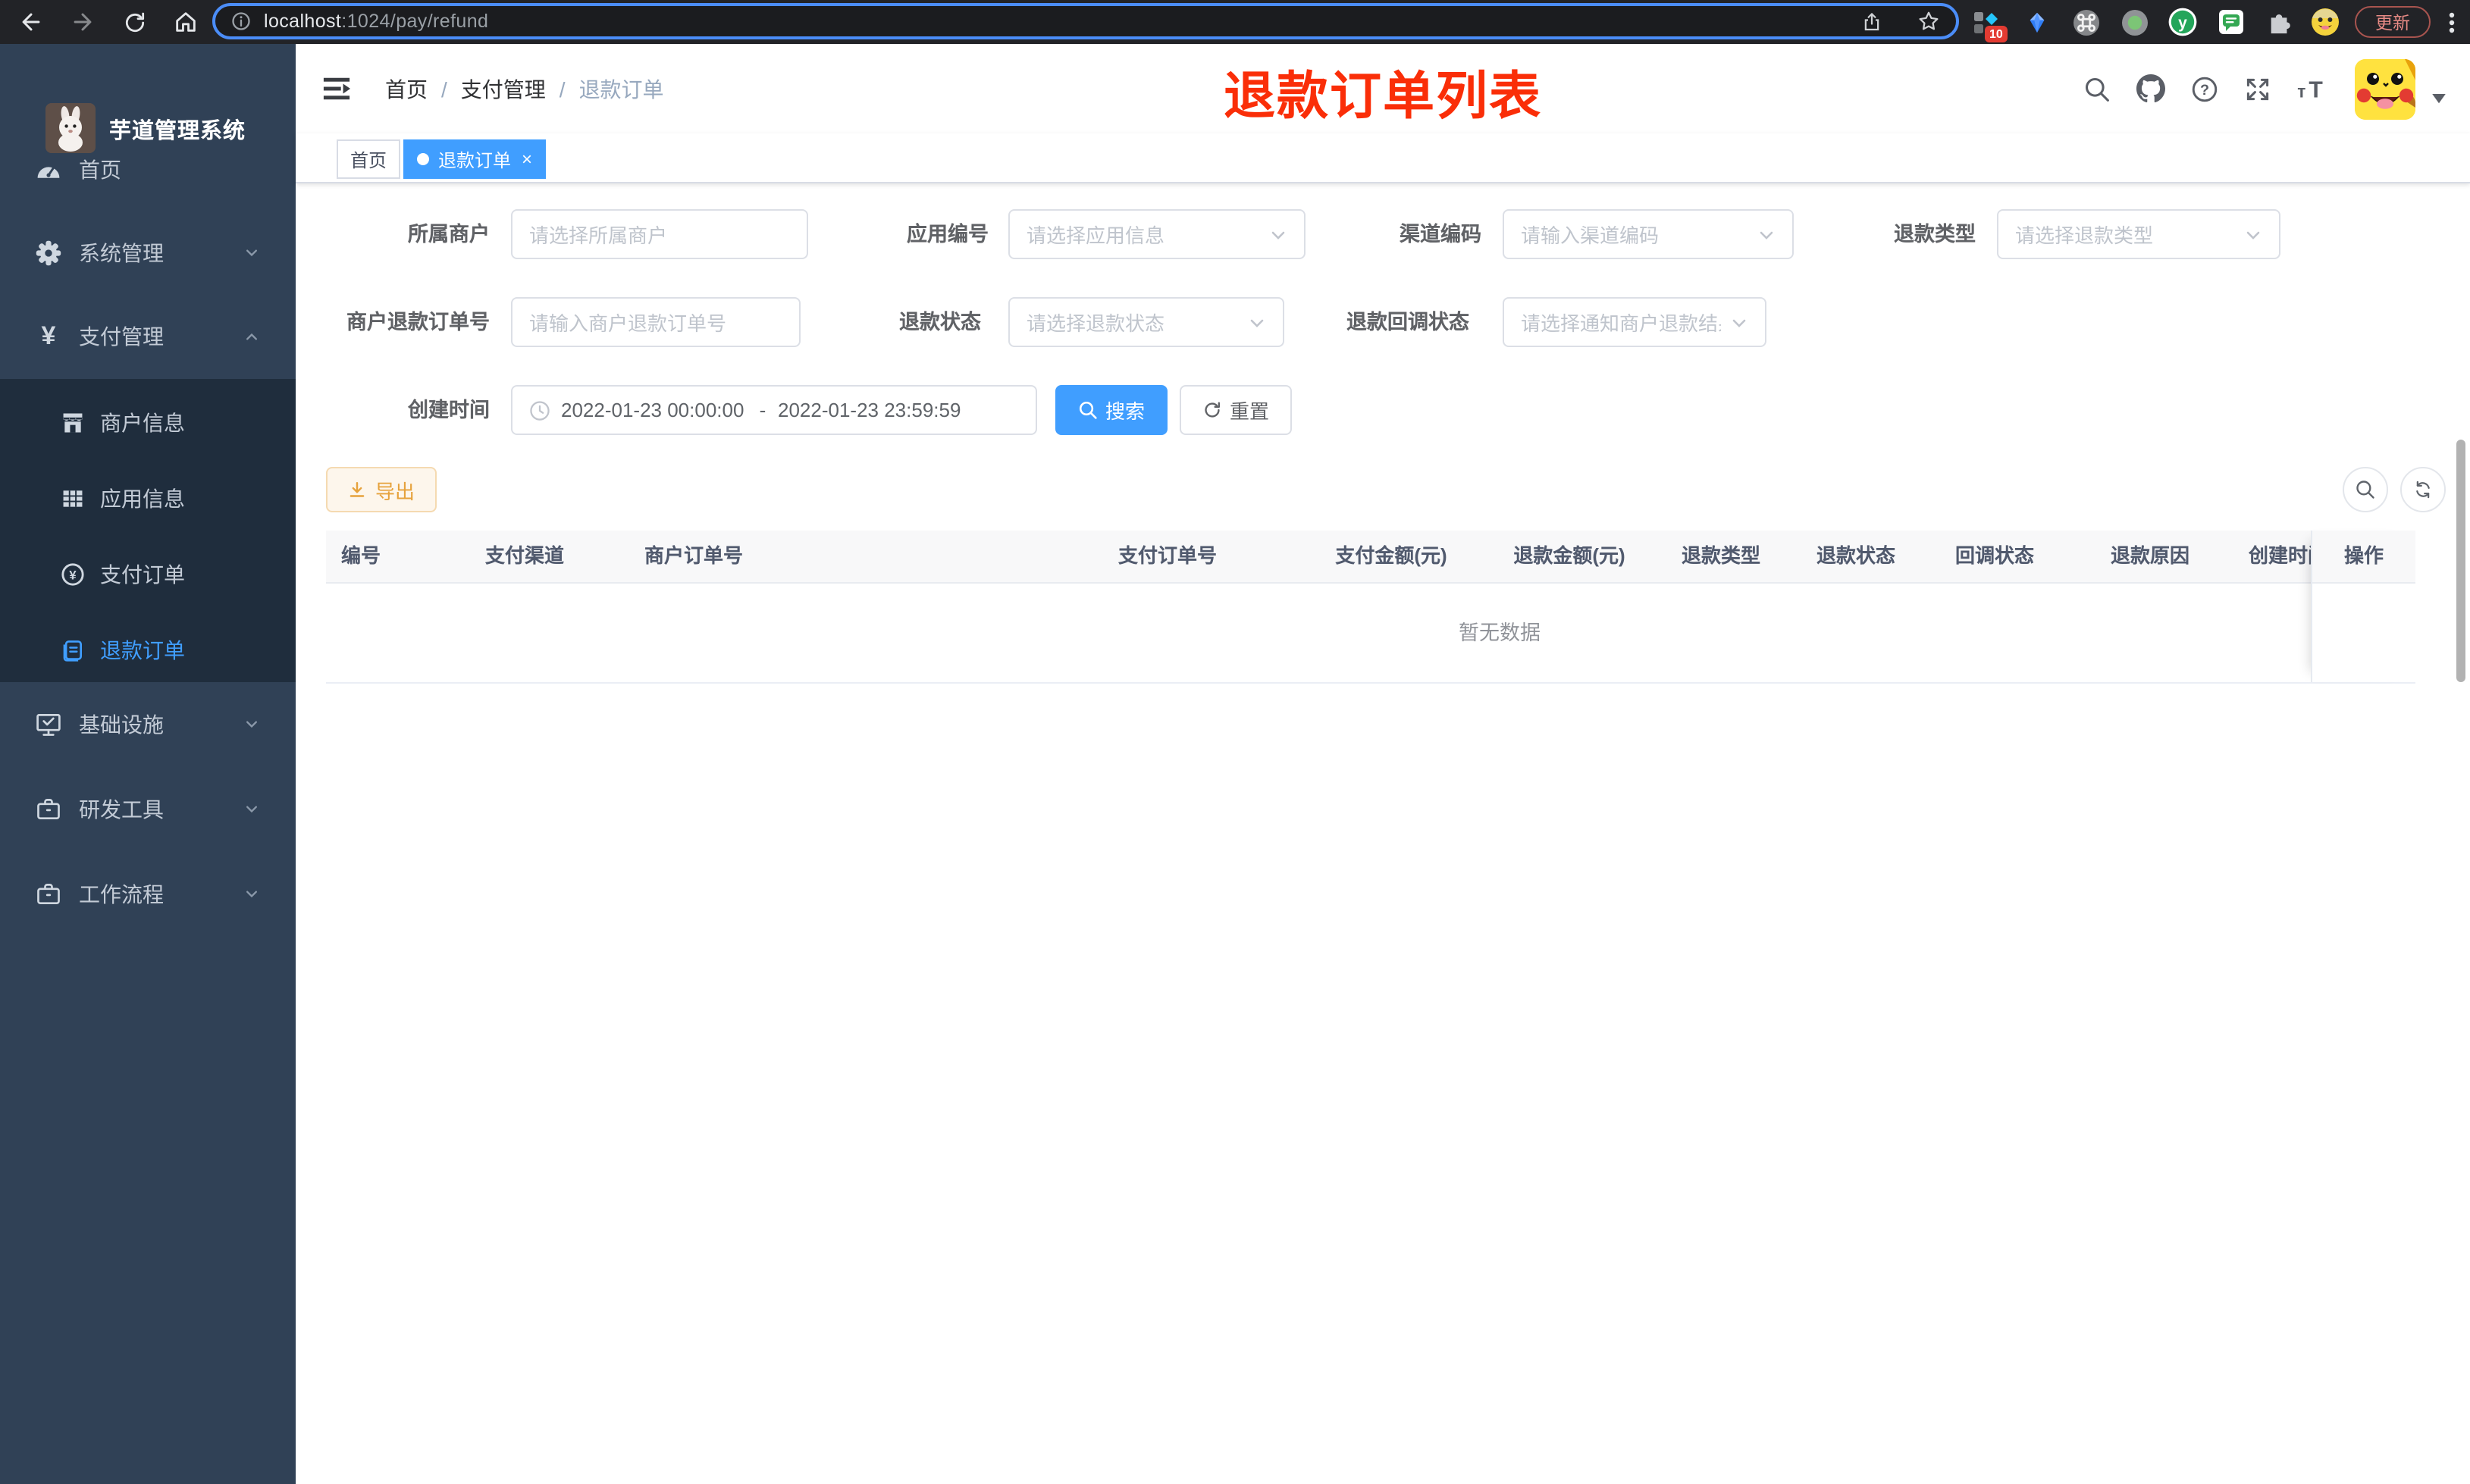 This screenshot has height=1484, width=2470. I want to click on sidebar-item-refund-order: 退款订单, so click(148, 650).